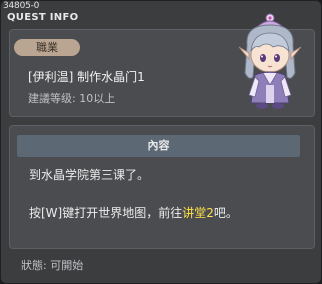 This screenshot has height=284, width=322. Describe the element at coordinates (198, 213) in the screenshot. I see `location-link: 讲堂2` at that location.